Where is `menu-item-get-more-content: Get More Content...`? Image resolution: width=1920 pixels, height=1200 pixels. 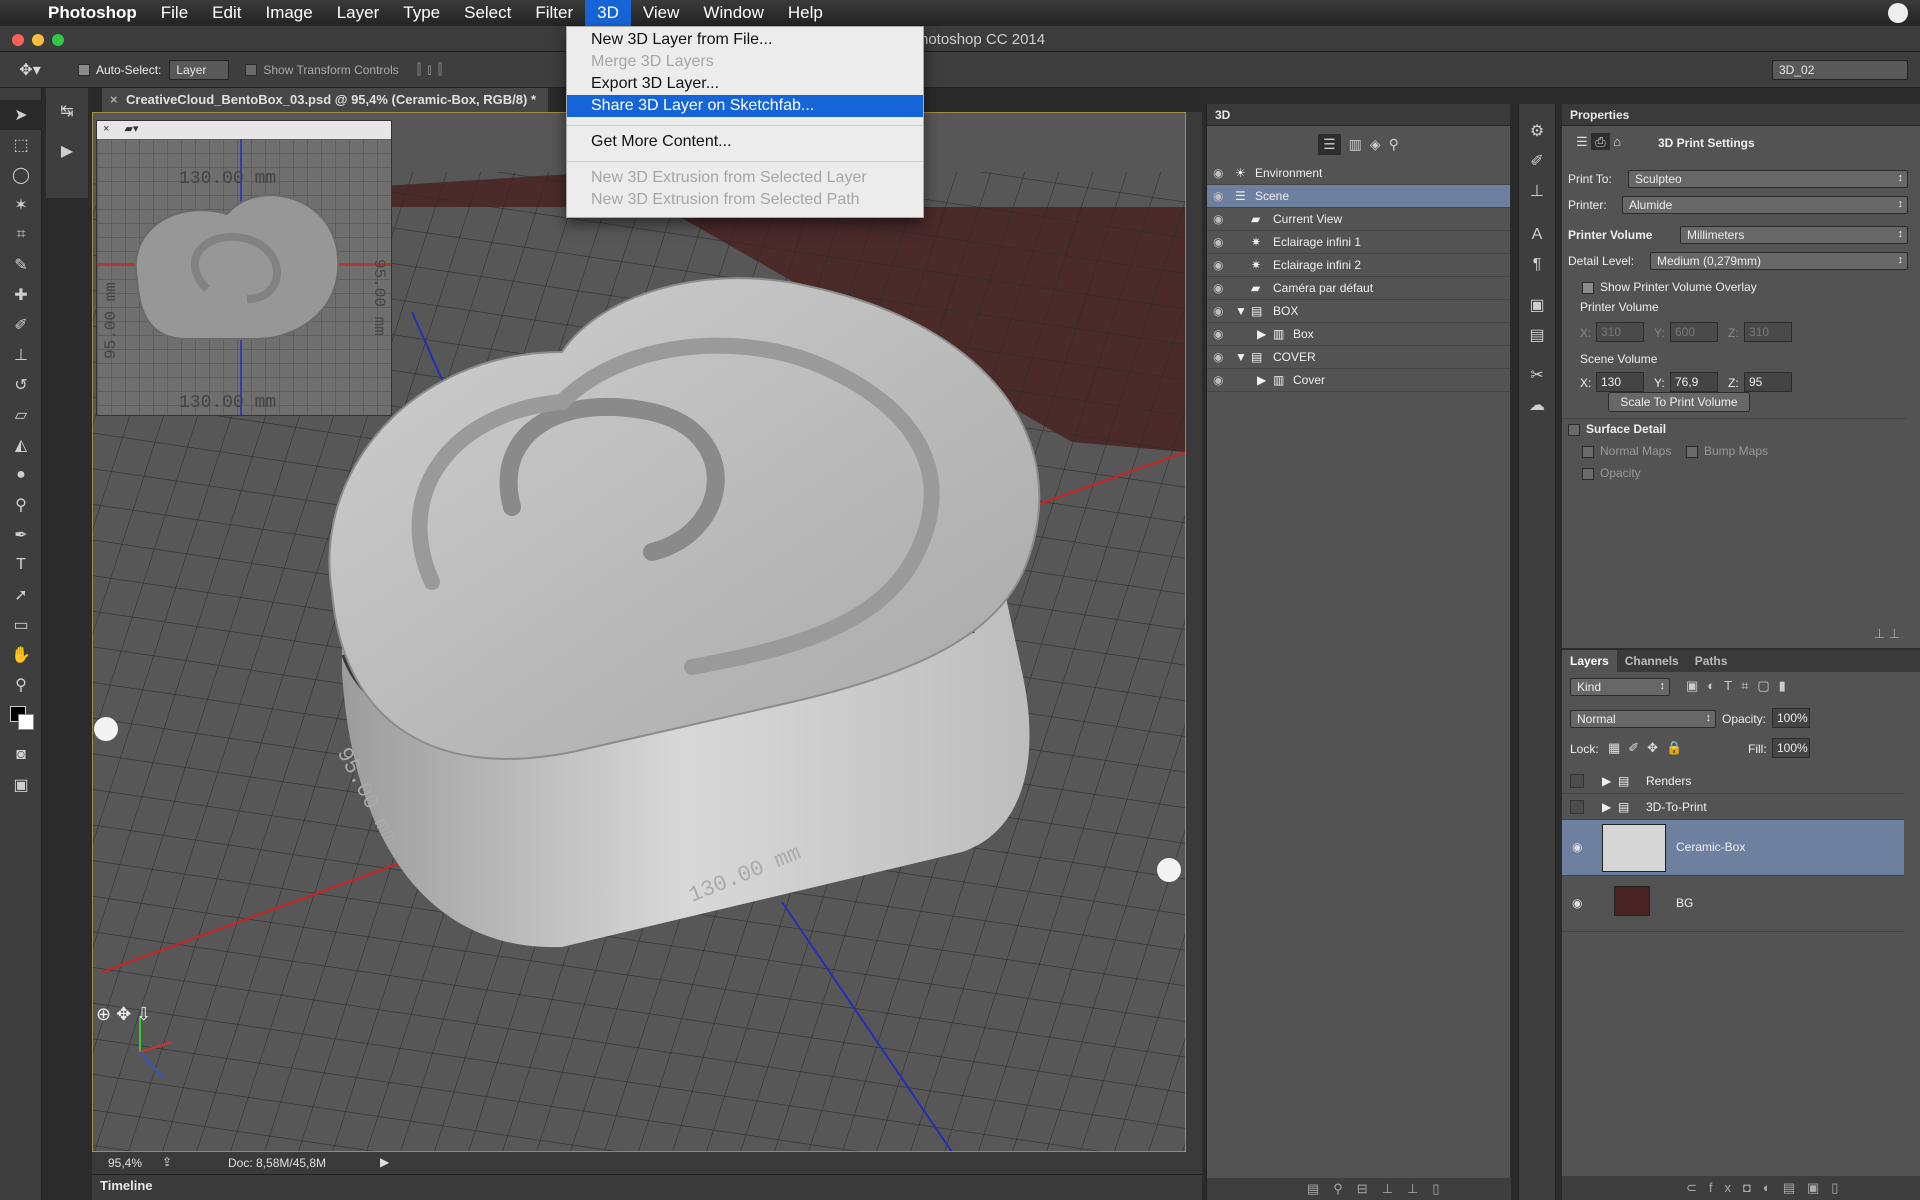
menu-item-get-more-content: Get More Content... is located at coordinates (745, 142).